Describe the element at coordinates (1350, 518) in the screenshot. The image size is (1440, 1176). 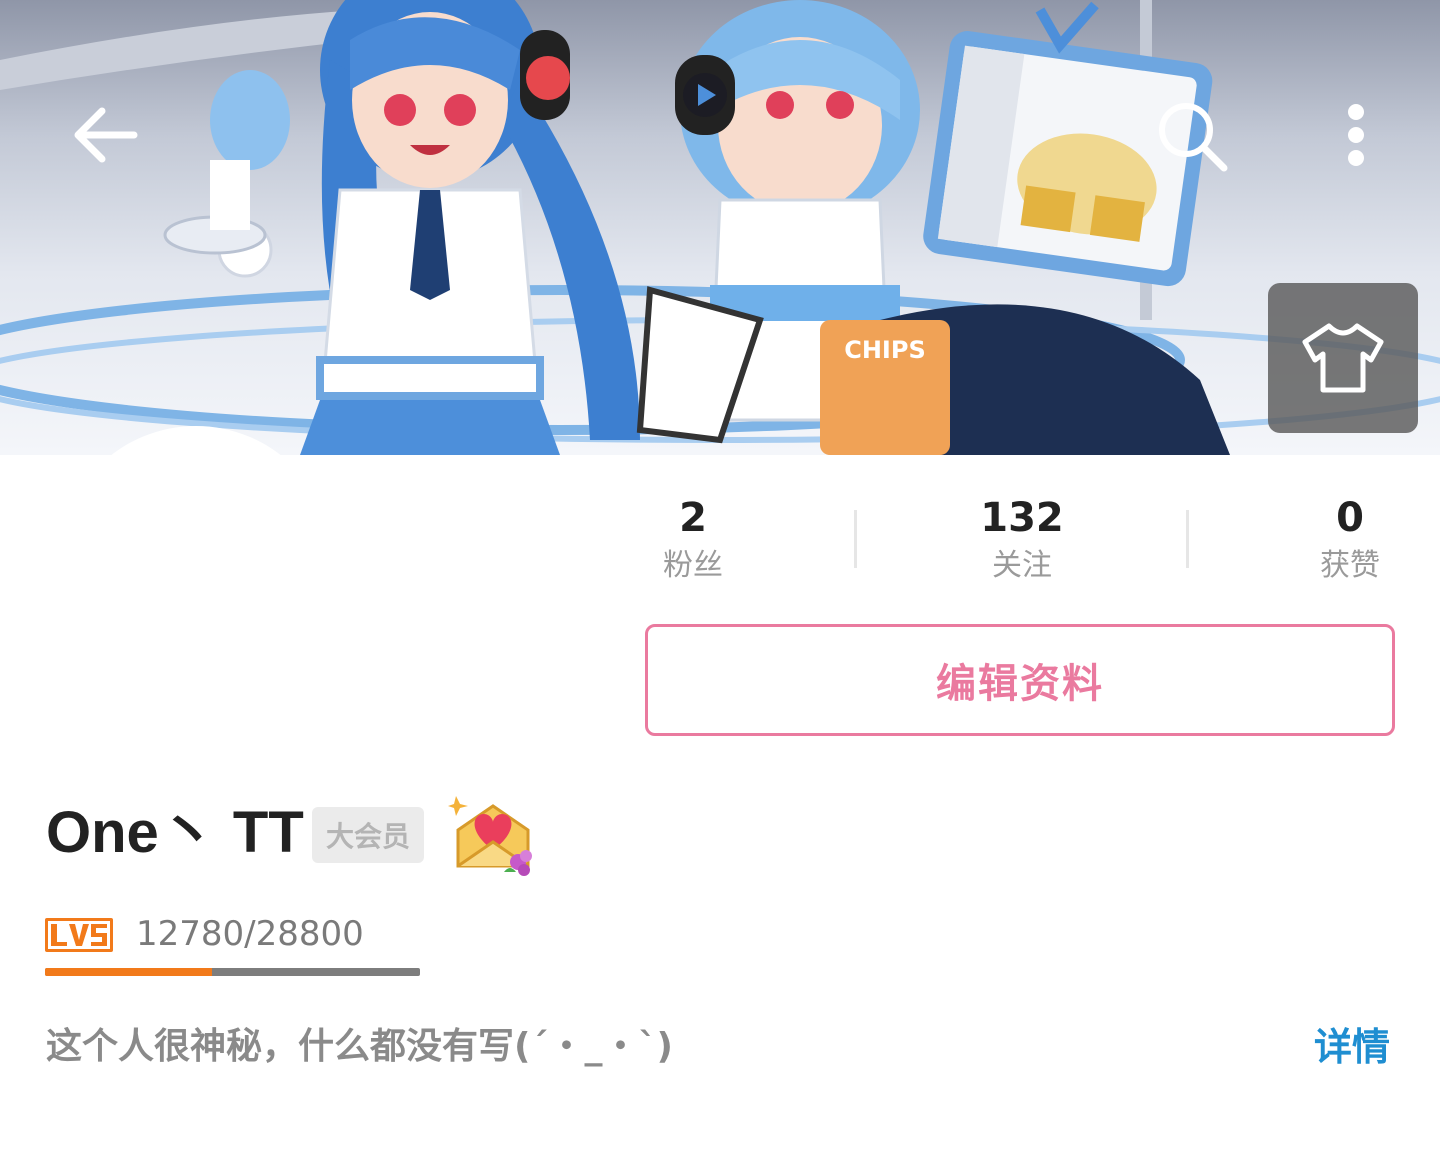
I see `likes-count: 0` at that location.